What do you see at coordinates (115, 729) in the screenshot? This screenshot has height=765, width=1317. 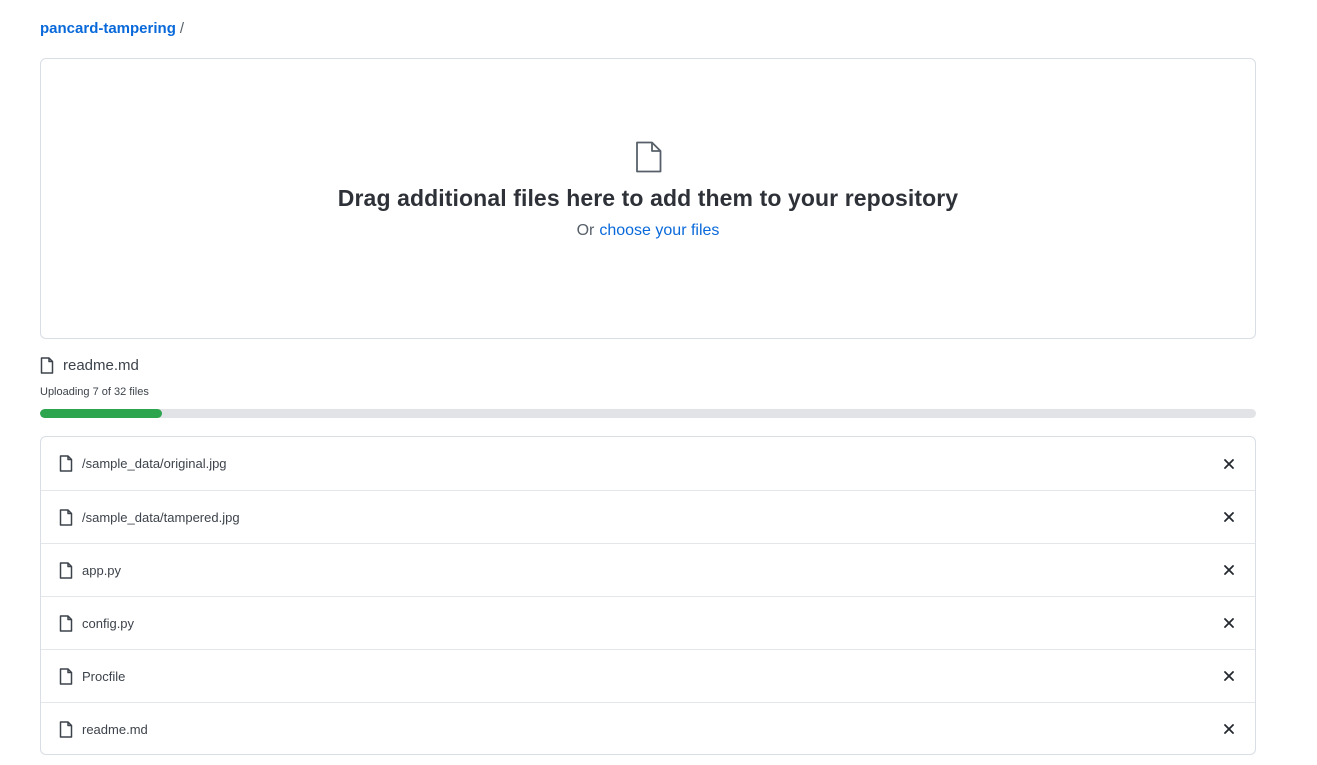 I see `file-name: readme.md` at bounding box center [115, 729].